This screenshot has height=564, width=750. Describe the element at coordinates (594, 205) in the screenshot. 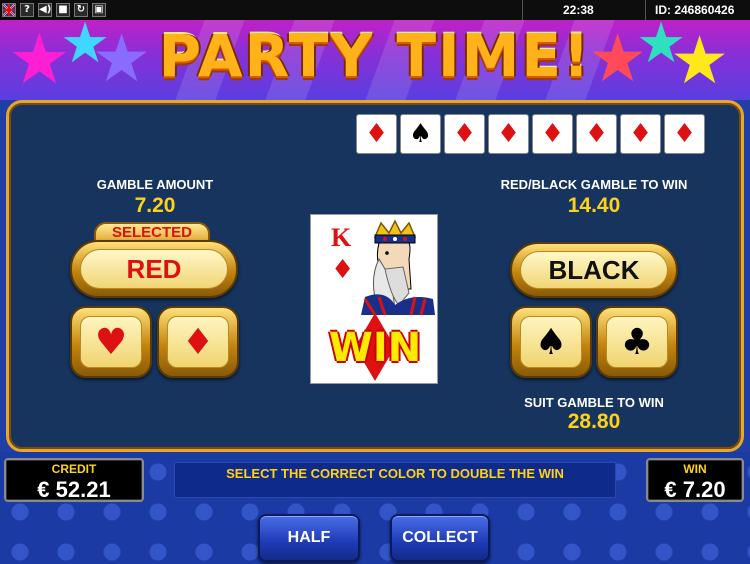

I see `redblack-gamble-value: 14.40` at that location.